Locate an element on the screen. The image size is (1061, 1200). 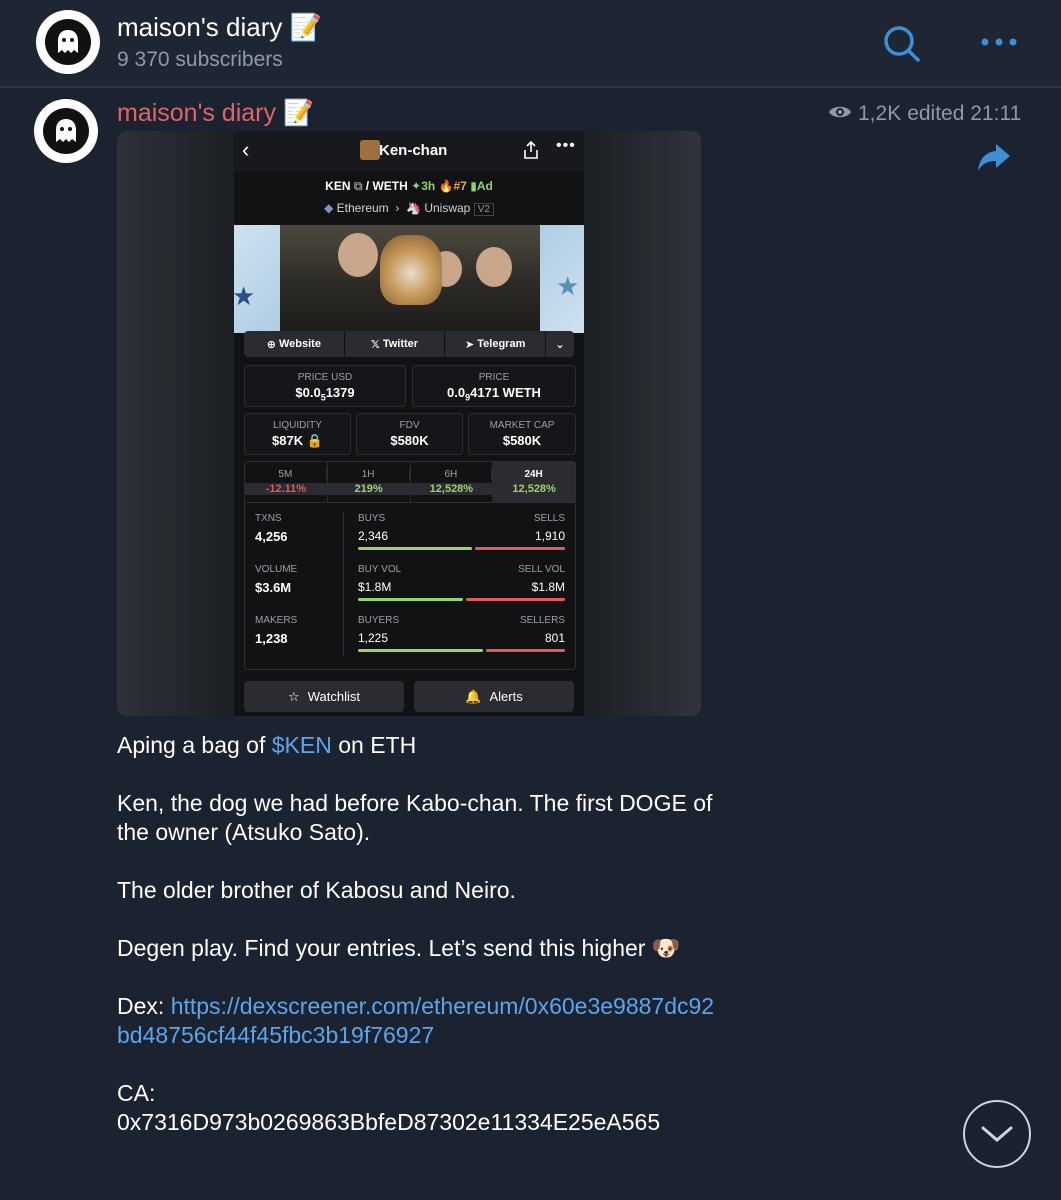
screenshot-title: Ken-chan is located at coordinates (413, 150).